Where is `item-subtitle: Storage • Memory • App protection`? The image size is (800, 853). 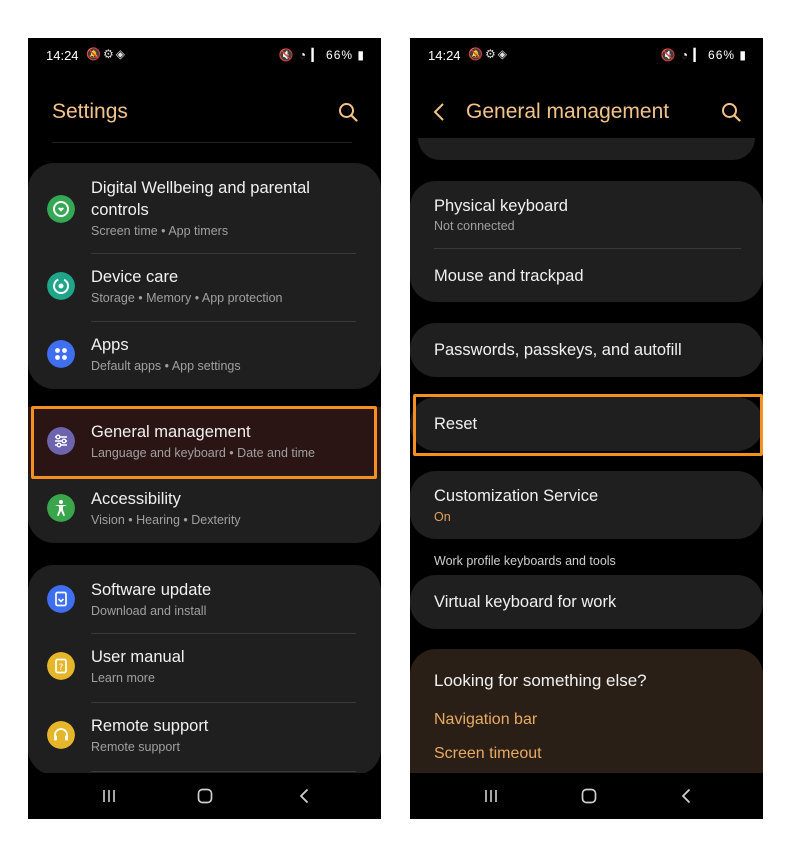 item-subtitle: Storage • Memory • App protection is located at coordinates (187, 298).